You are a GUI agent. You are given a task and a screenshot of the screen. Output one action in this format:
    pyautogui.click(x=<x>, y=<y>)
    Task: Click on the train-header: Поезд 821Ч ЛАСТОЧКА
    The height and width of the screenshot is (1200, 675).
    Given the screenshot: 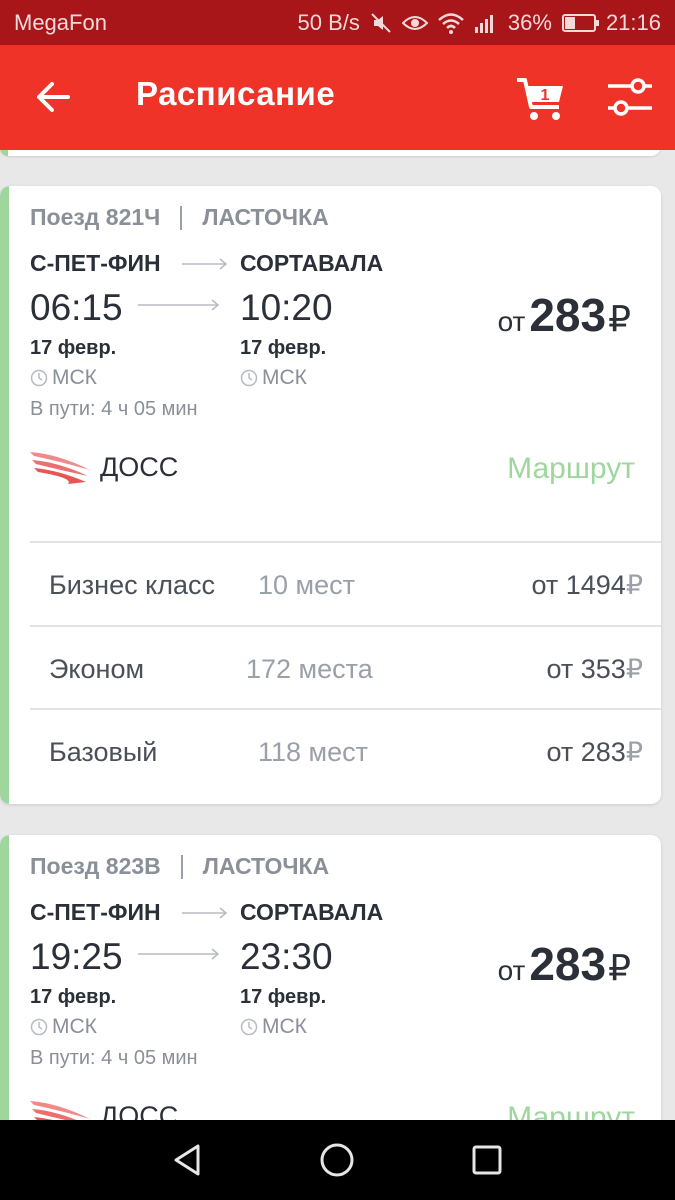 What is the action you would take?
    pyautogui.click(x=179, y=217)
    